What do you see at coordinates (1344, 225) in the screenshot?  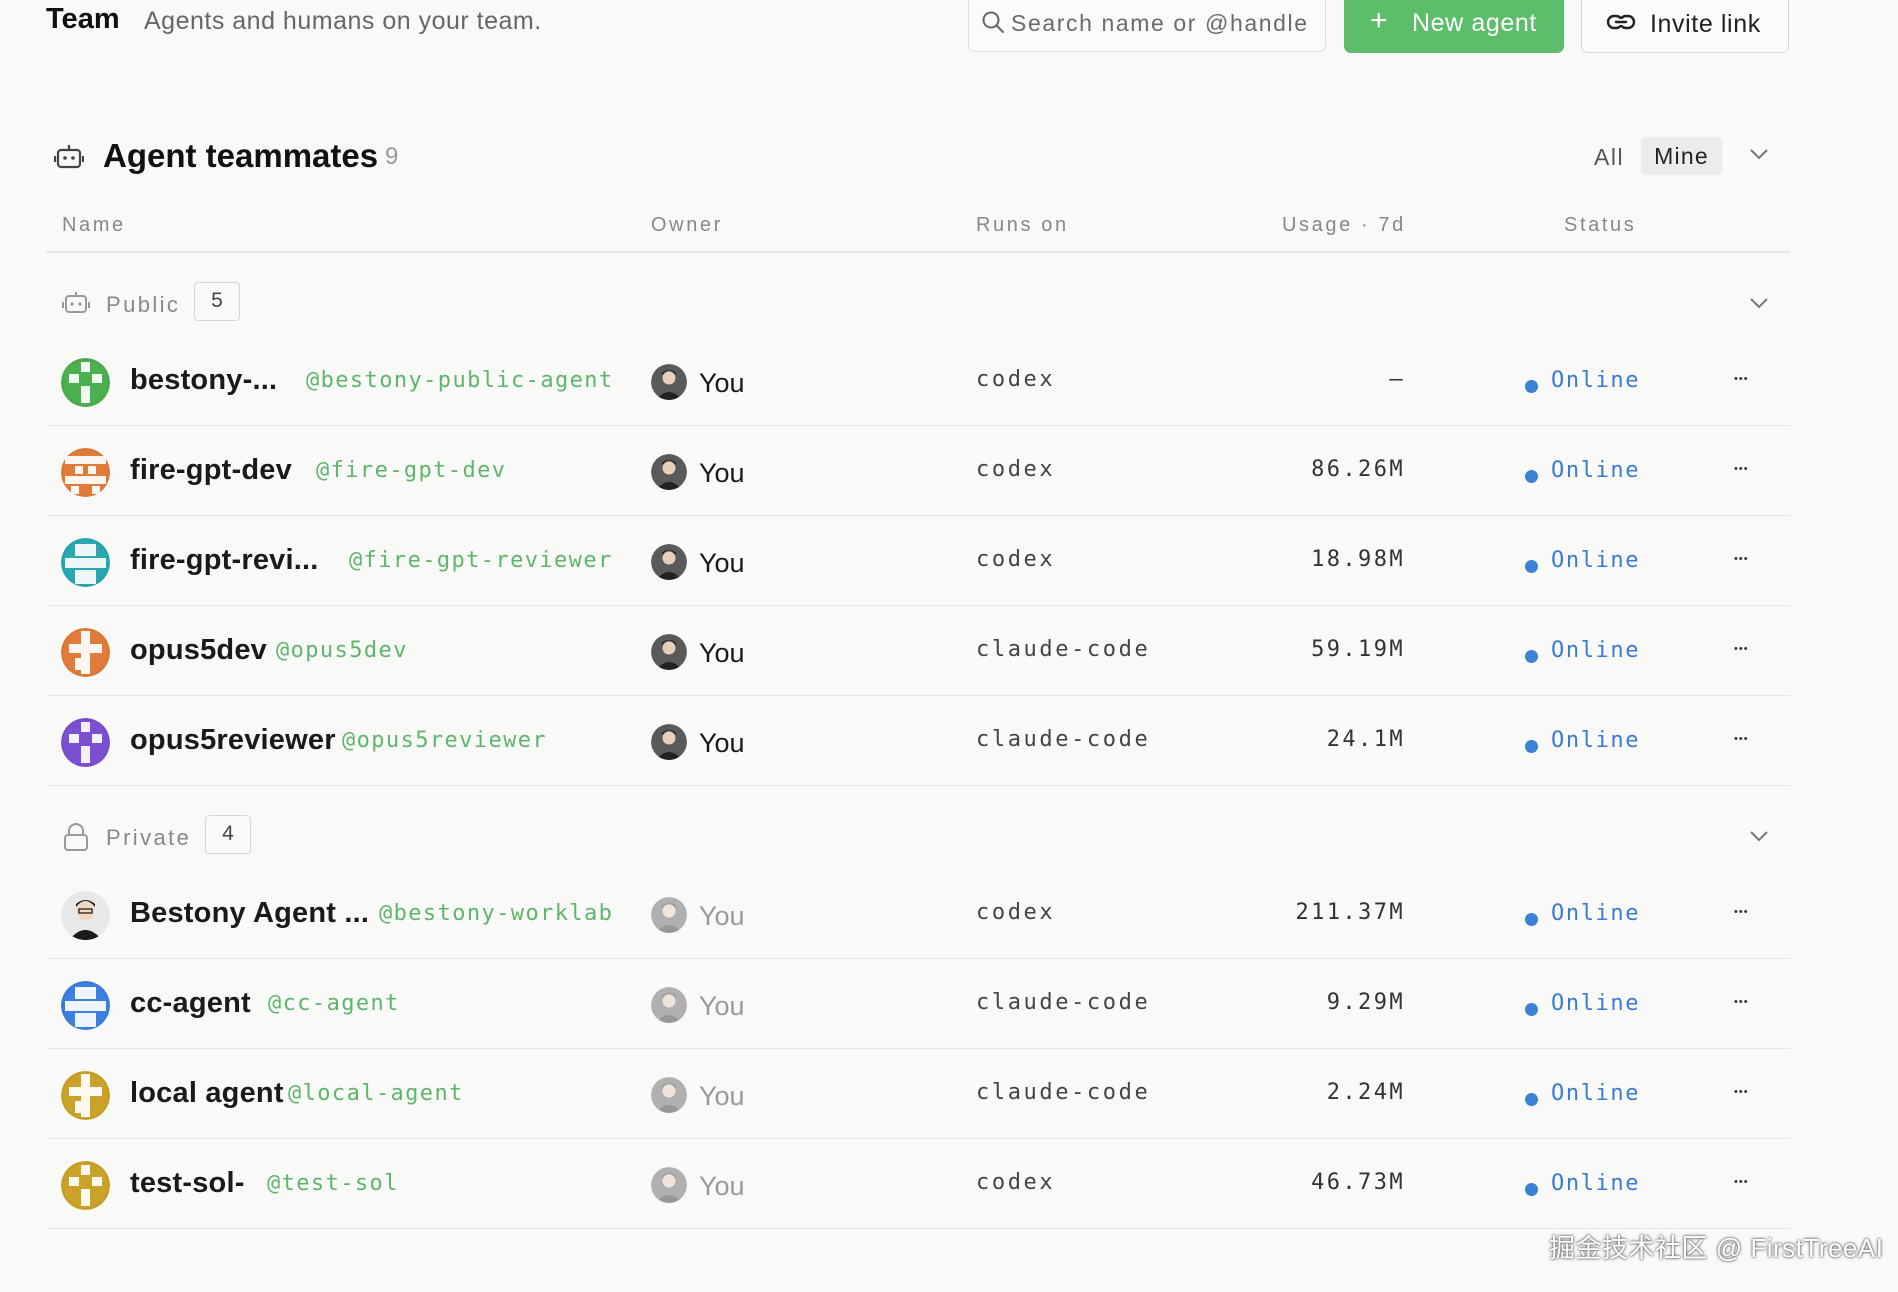 I see `column-usage: Usage · 7d` at bounding box center [1344, 225].